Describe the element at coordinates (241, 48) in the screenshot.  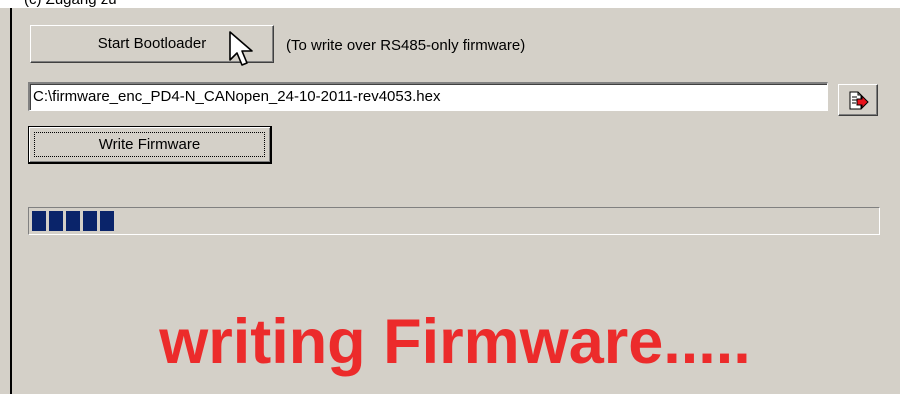
I see `mouse-cursor-icon` at that location.